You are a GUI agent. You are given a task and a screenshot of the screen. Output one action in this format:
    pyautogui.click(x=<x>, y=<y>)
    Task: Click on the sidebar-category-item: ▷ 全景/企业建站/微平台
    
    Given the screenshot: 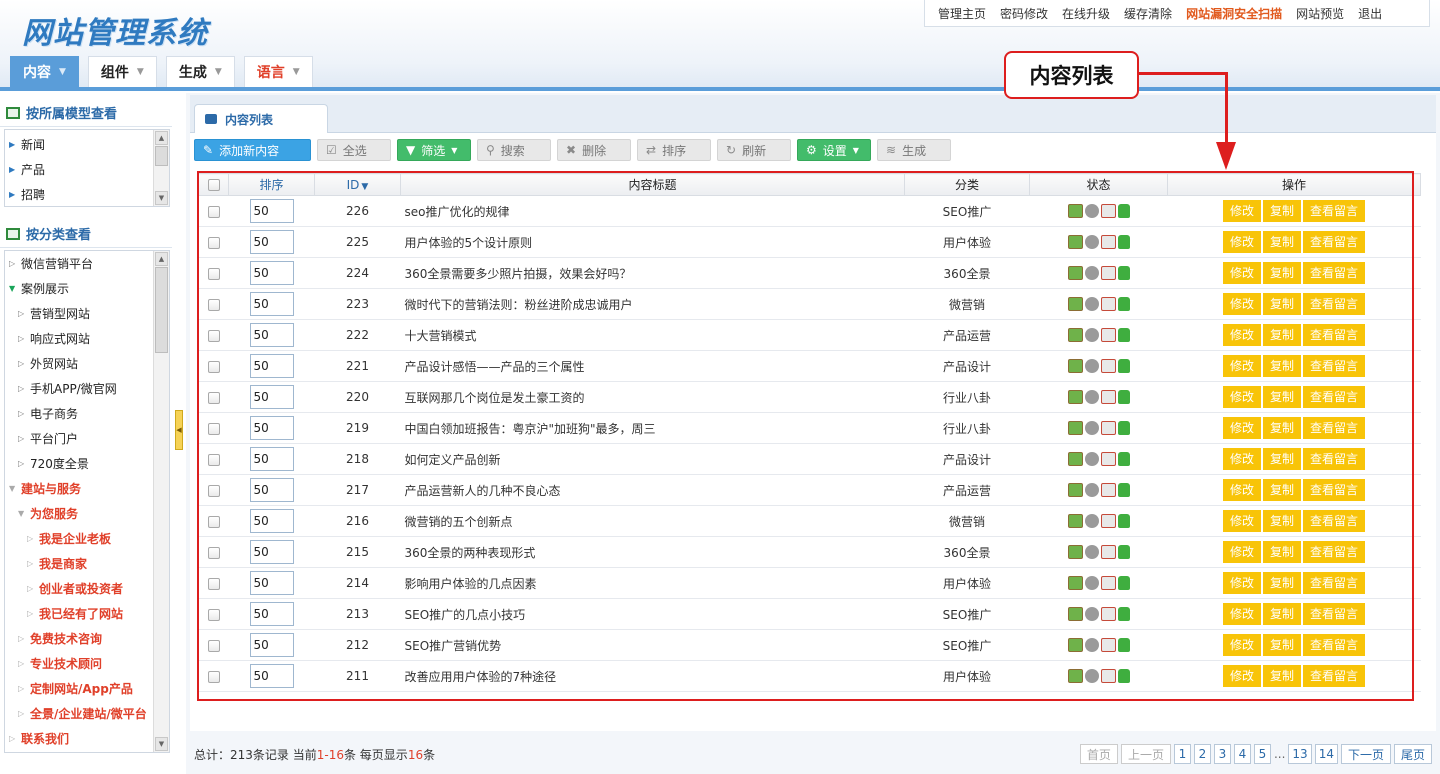 What is the action you would take?
    pyautogui.click(x=87, y=713)
    